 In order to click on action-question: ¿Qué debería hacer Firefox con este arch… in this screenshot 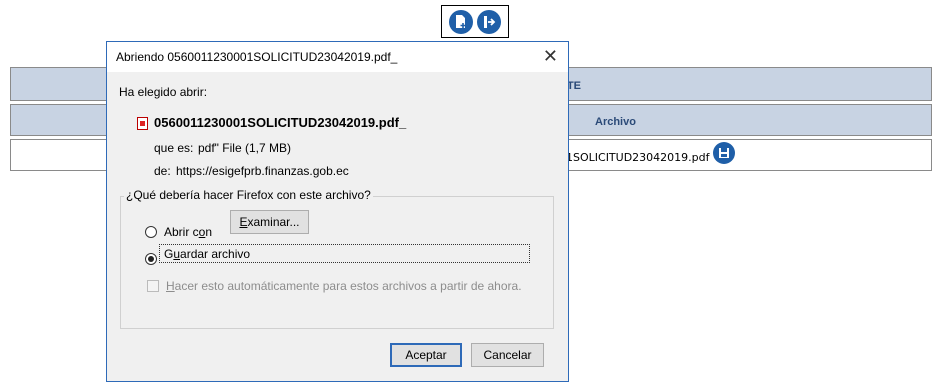, I will do `click(248, 195)`.